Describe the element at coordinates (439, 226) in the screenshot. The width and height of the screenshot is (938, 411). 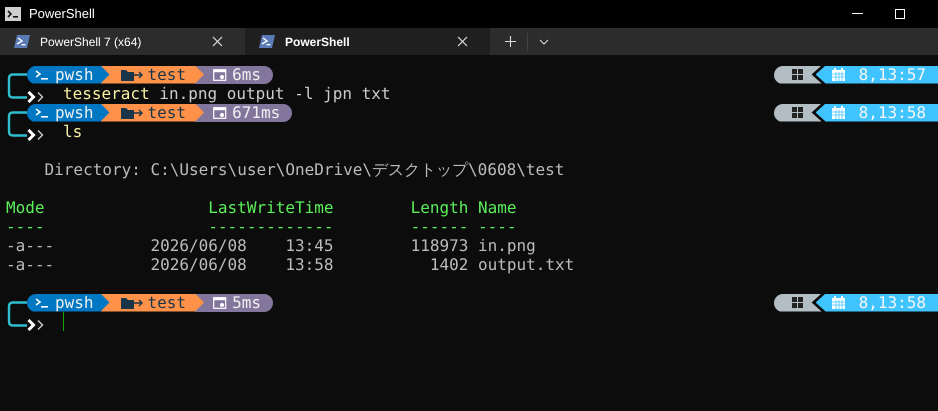
I see `header-underline: ------` at that location.